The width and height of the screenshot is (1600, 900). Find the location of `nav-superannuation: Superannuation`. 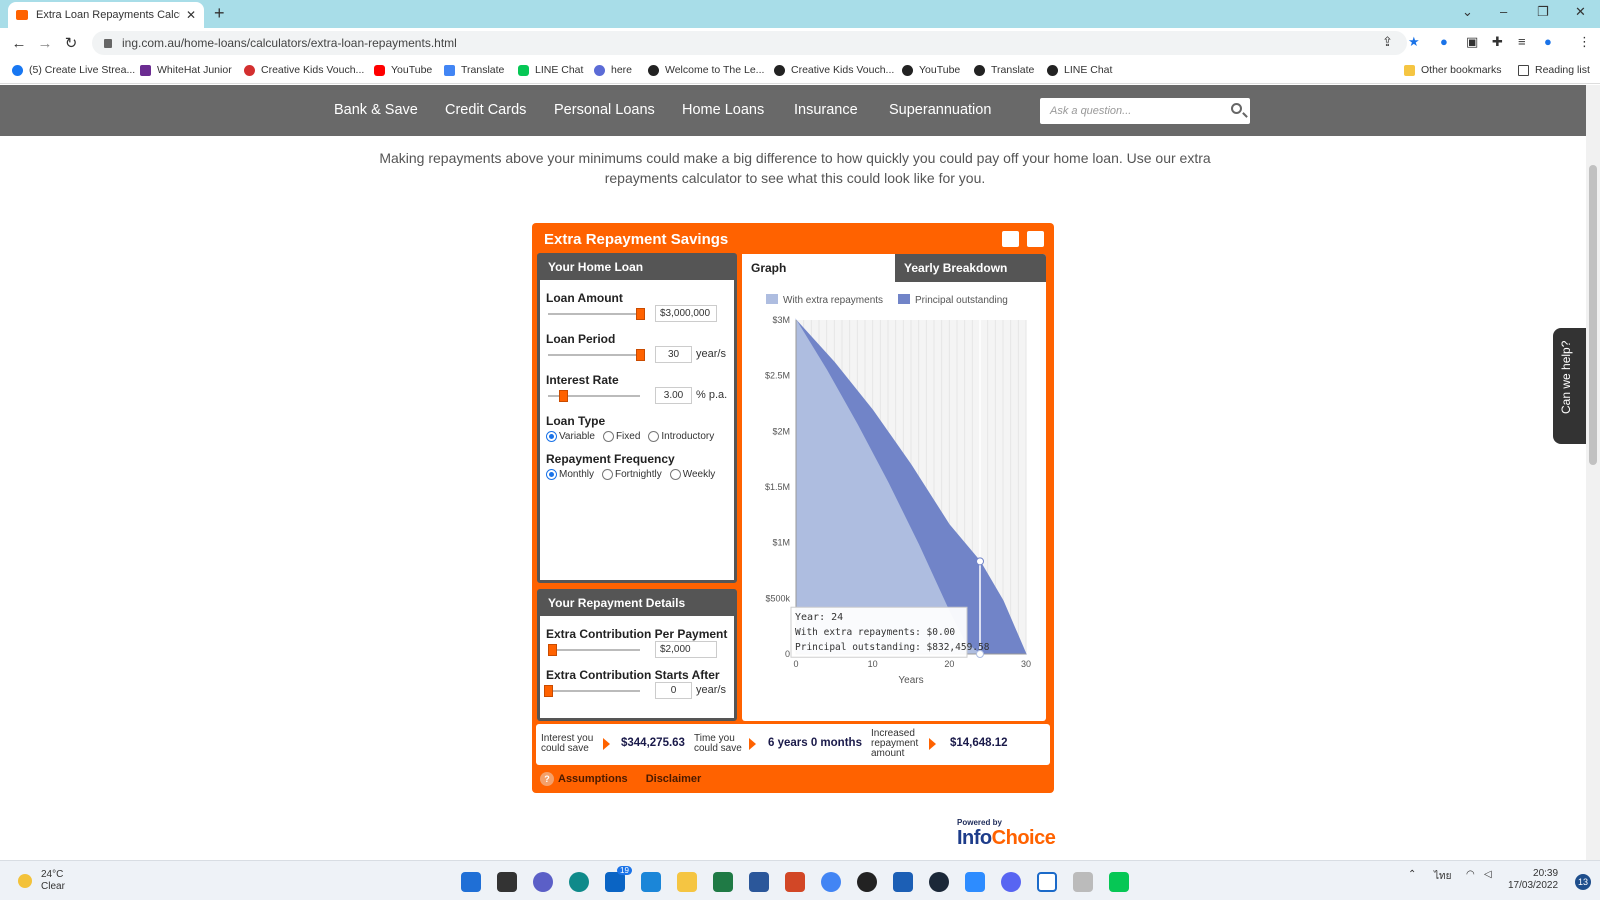

nav-superannuation: Superannuation is located at coordinates (940, 110).